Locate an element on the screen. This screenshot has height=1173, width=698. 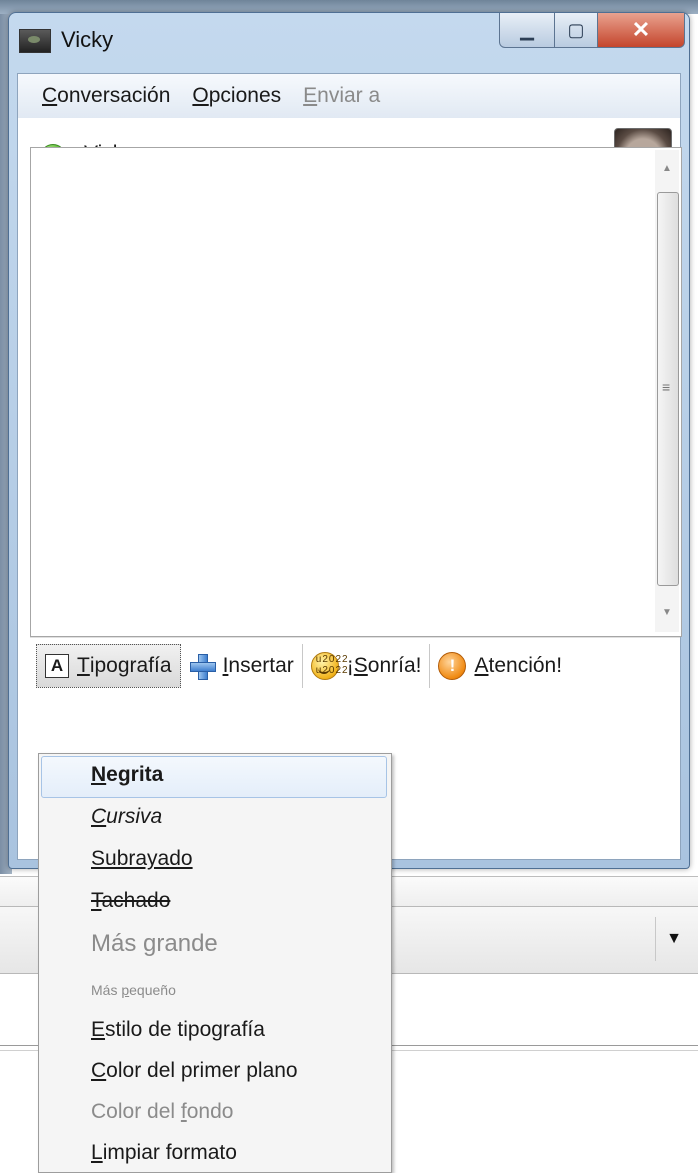
menu-enviar-a: Enviar a is located at coordinates (341, 96).